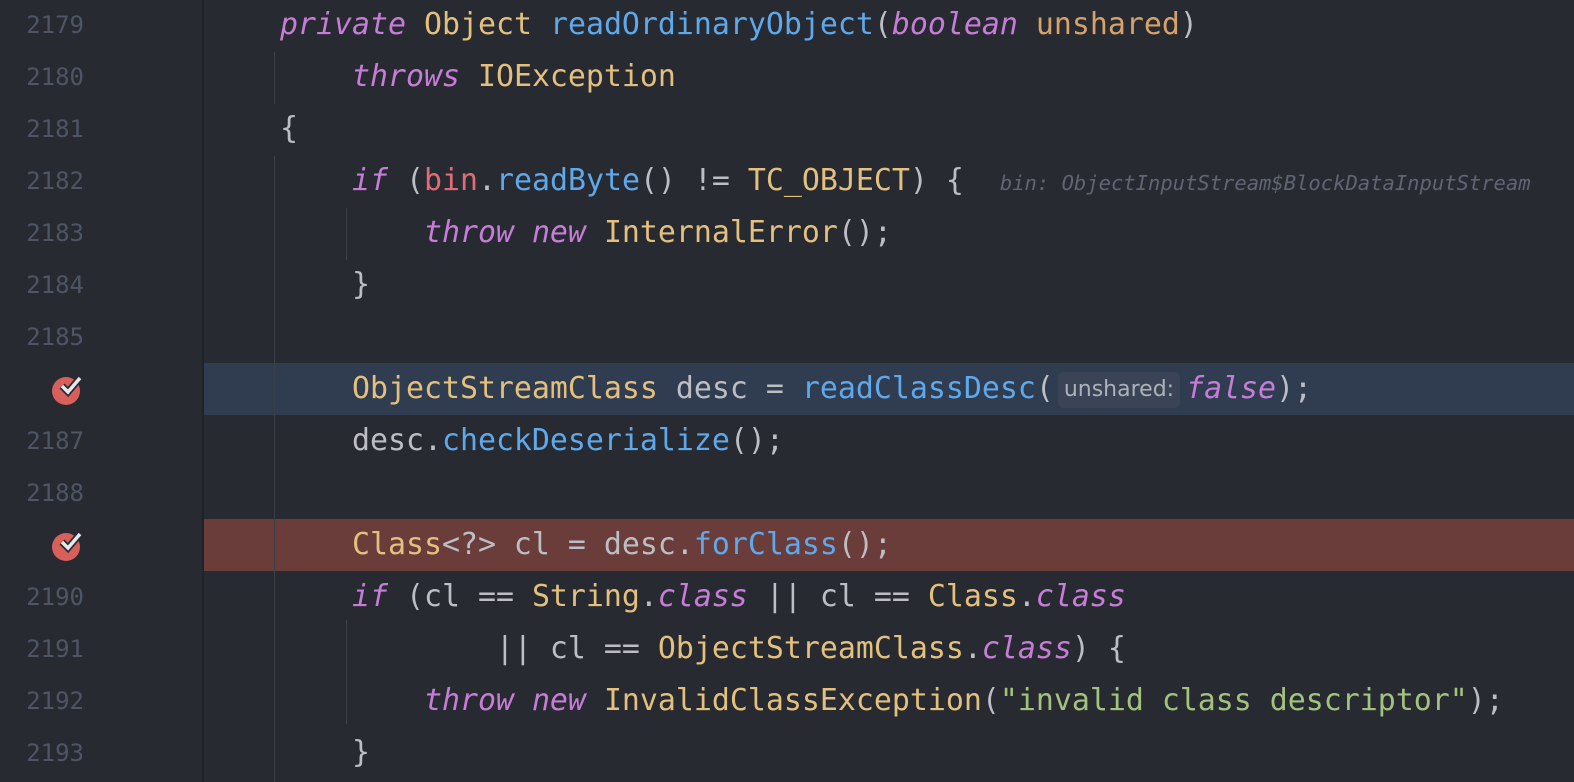 The height and width of the screenshot is (782, 1574). Describe the element at coordinates (765, 544) in the screenshot. I see `method-name: forClass` at that location.